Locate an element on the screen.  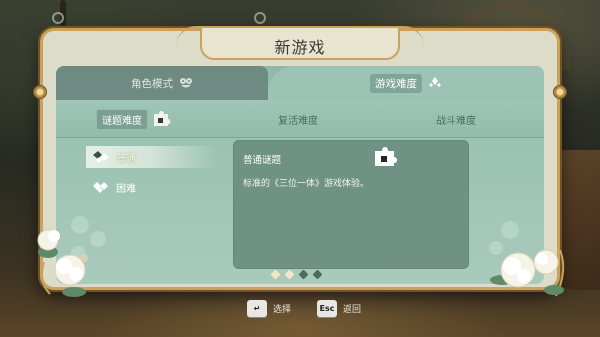
tab-character-mode: 角色模式 is located at coordinates (162, 83).